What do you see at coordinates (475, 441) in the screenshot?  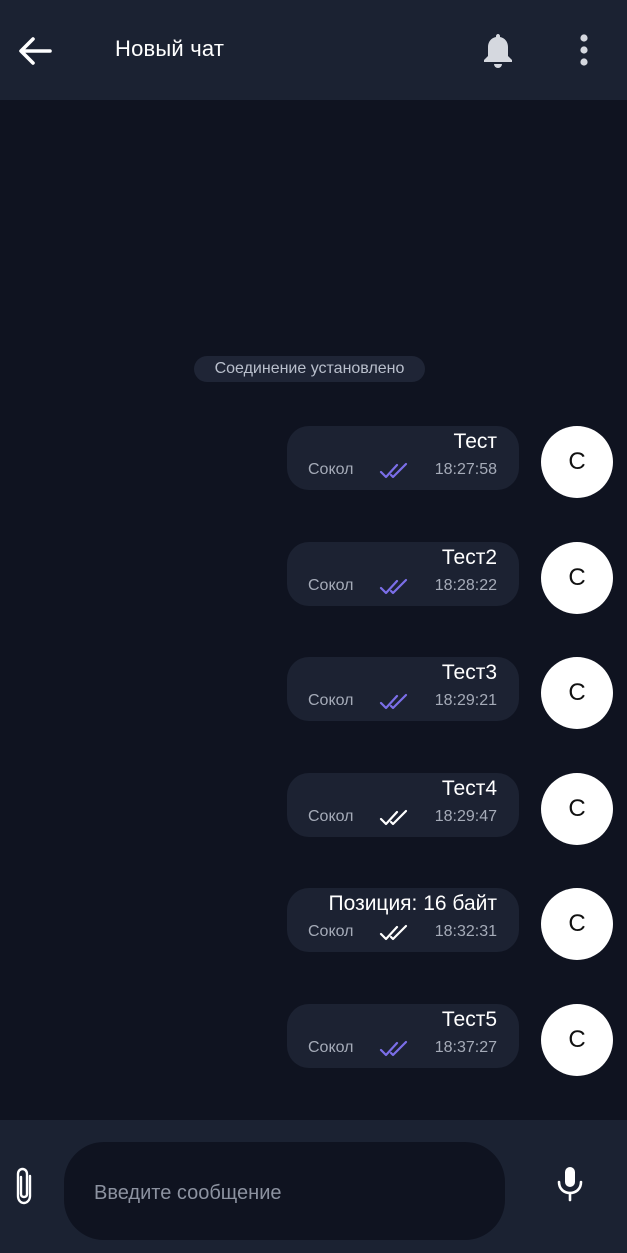 I see `message-text: Тест` at bounding box center [475, 441].